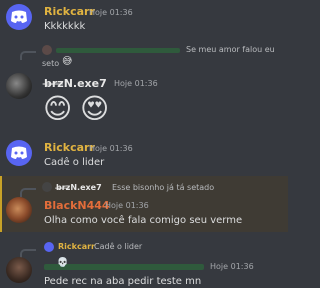 This screenshot has width=320, height=288. What do you see at coordinates (123, 281) in the screenshot?
I see `message-text: Pede rec na aba pedir teste mn` at bounding box center [123, 281].